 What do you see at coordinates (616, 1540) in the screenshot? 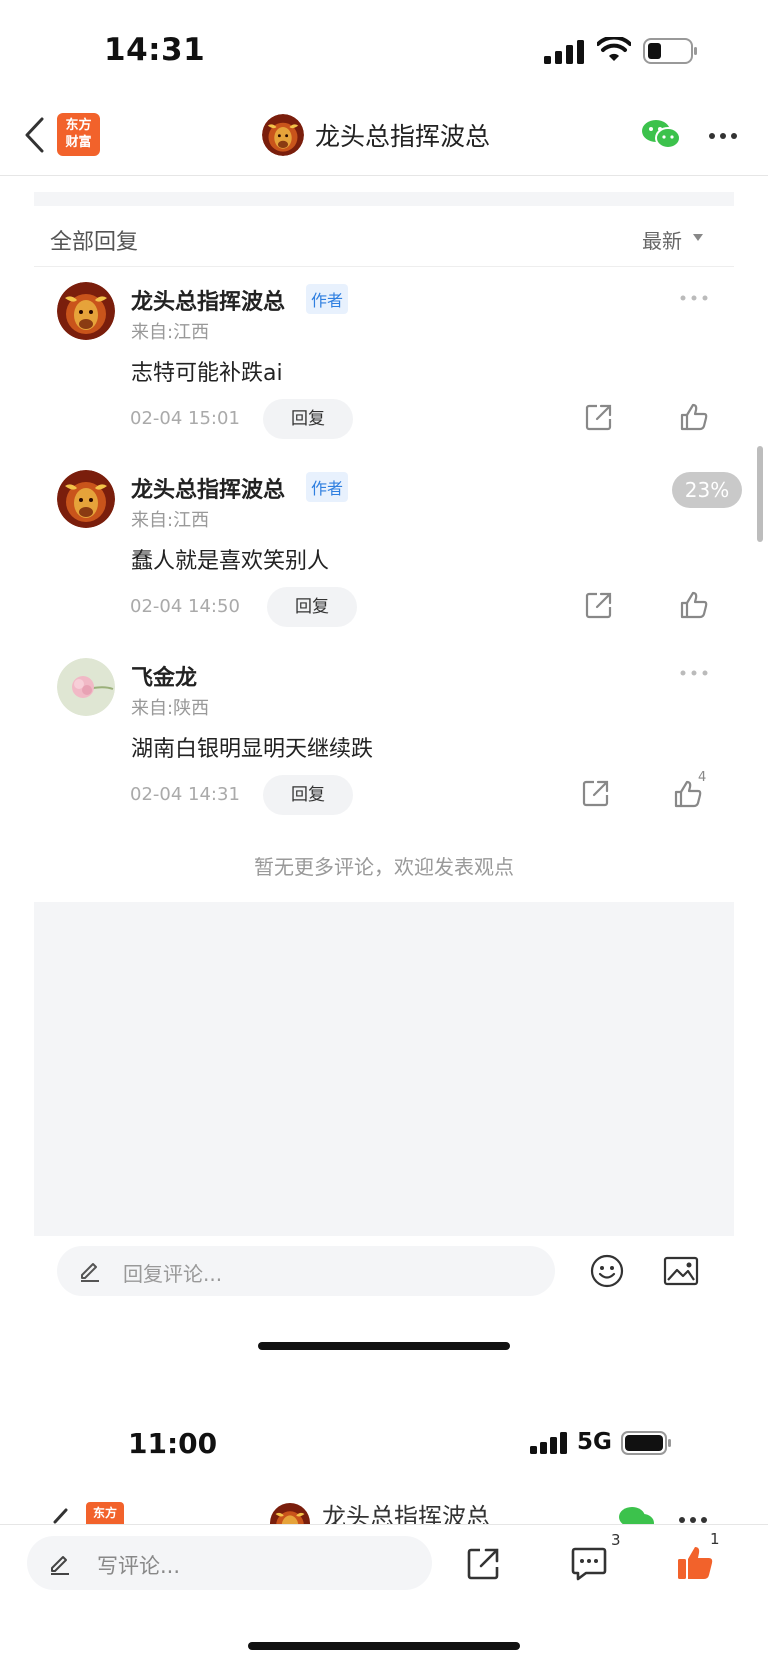
I see `comment-count: 3` at bounding box center [616, 1540].